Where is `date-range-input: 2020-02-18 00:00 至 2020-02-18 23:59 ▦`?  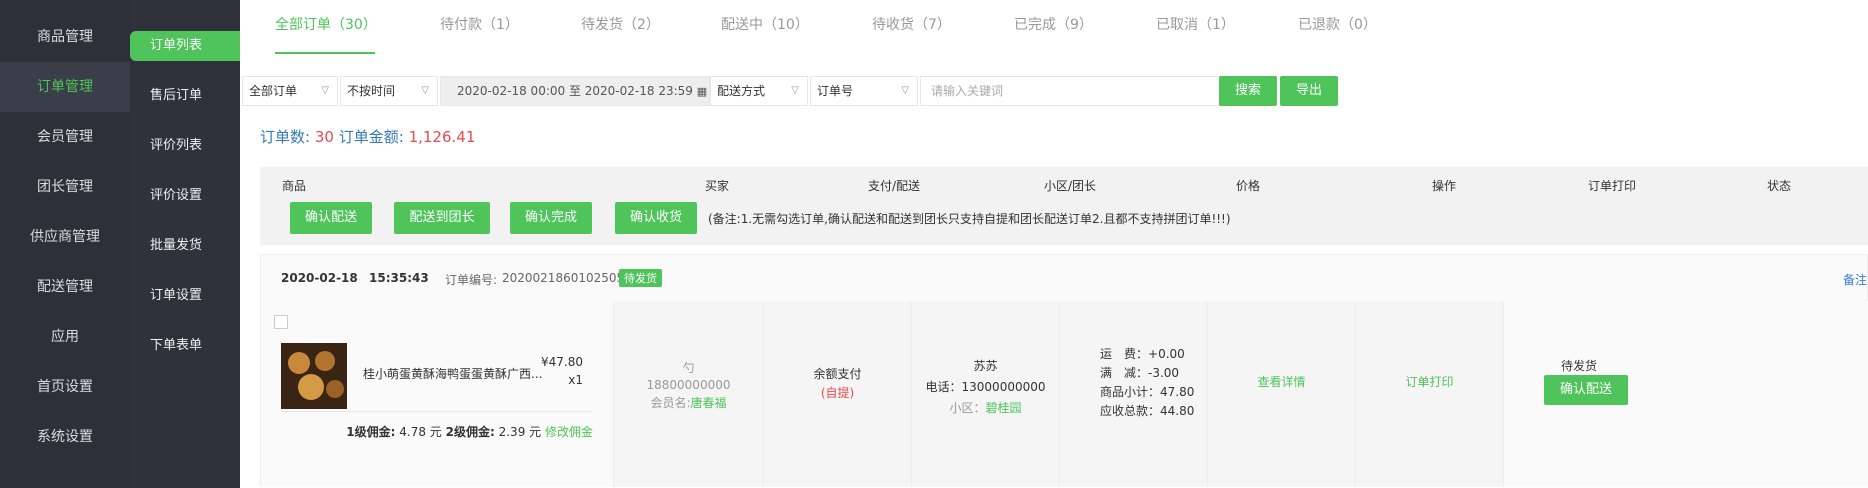 date-range-input: 2020-02-18 00:00 至 2020-02-18 23:59 ▦ is located at coordinates (575, 91).